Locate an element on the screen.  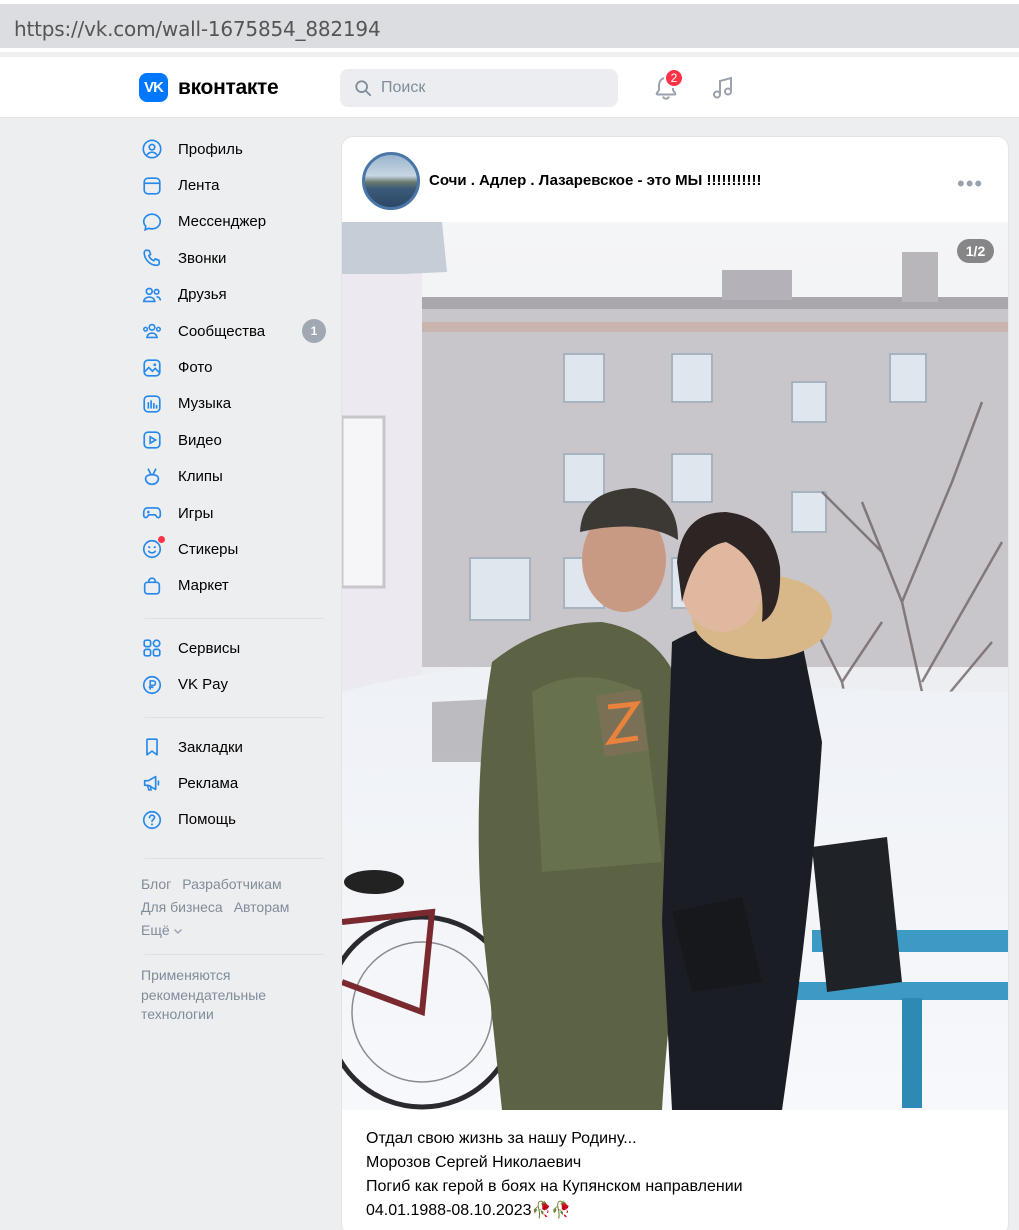
sidebar-item-communities: Сообщества 1 is located at coordinates (234, 331).